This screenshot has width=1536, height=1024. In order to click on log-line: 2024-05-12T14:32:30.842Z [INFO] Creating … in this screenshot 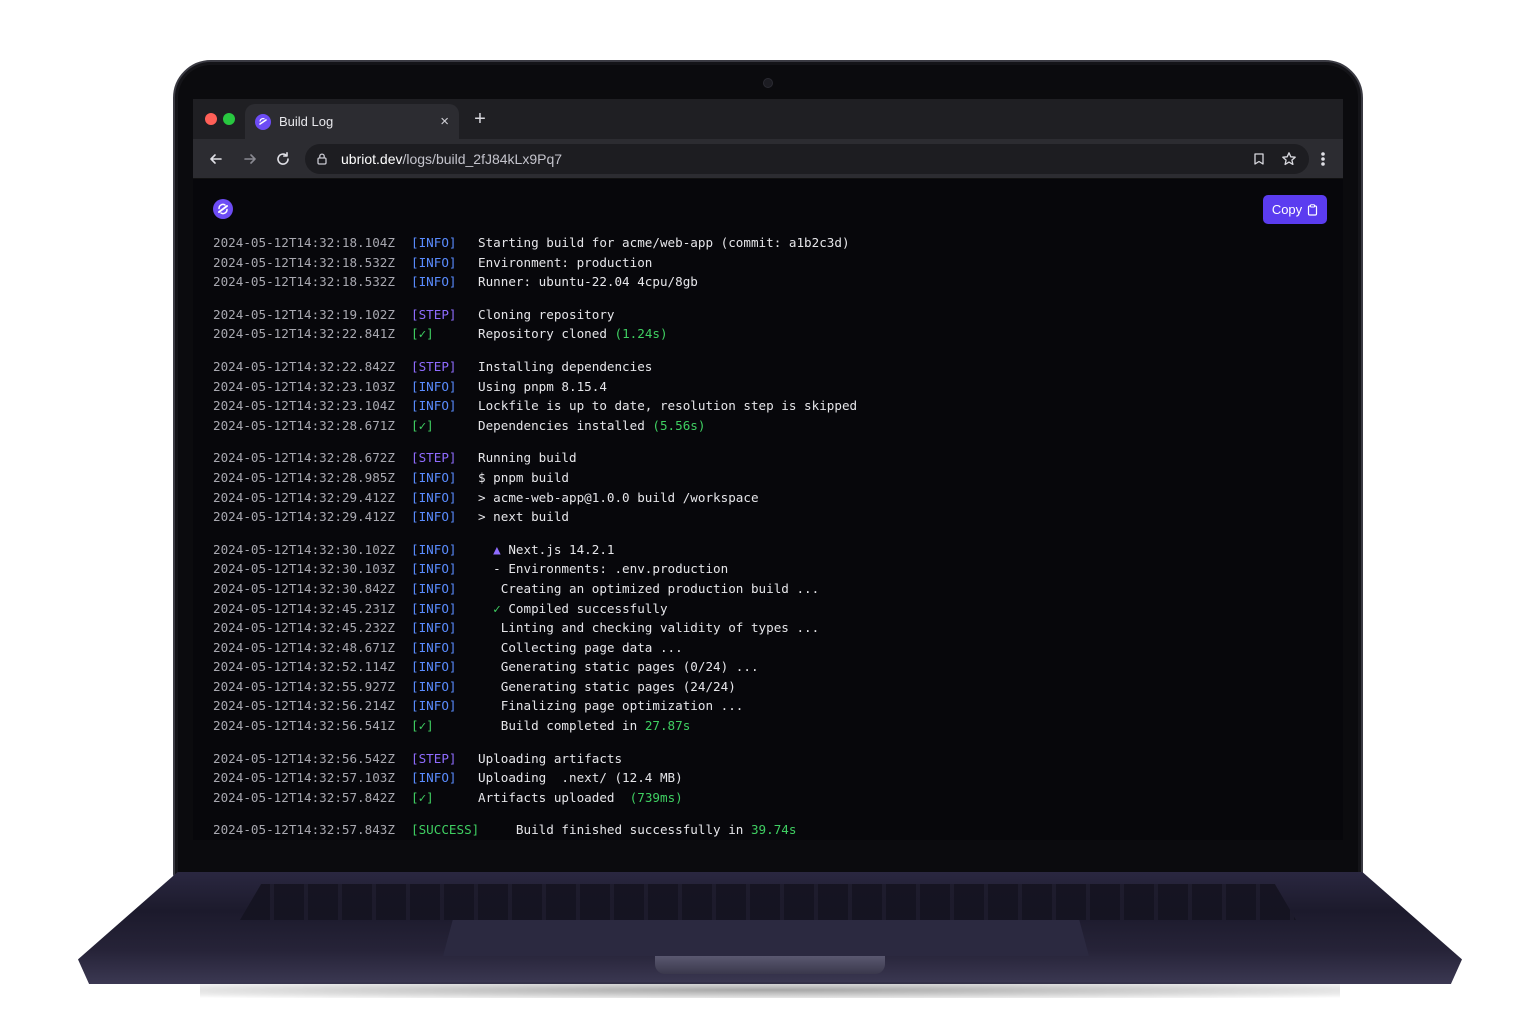, I will do `click(763, 589)`.